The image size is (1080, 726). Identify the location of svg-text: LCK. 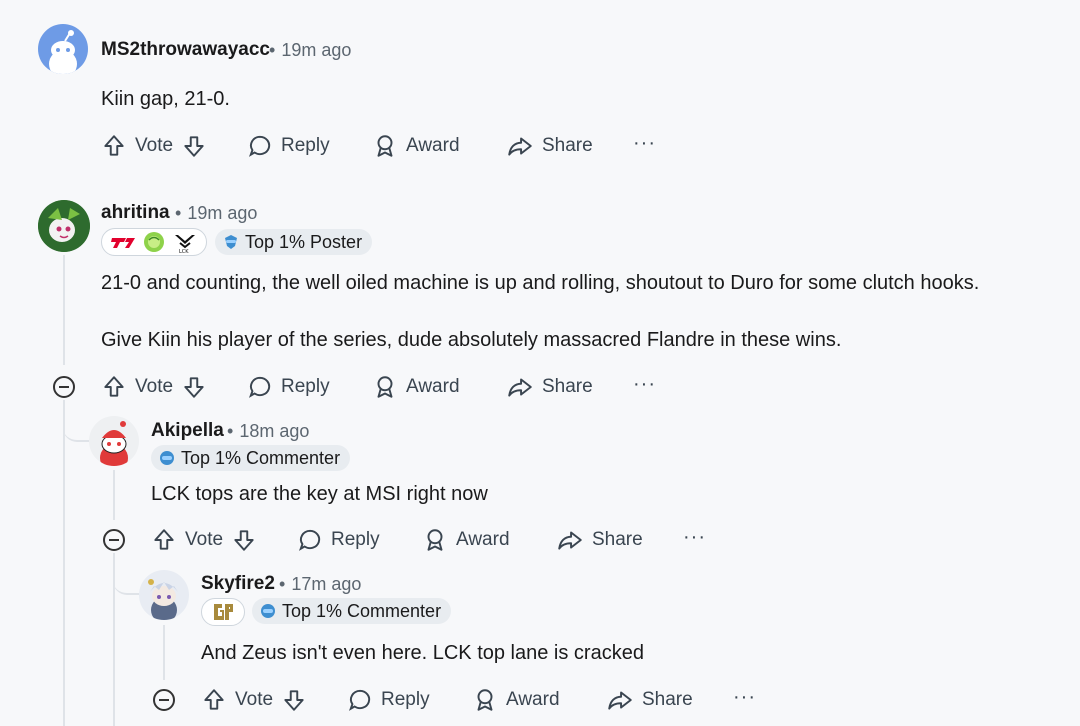
(184, 251).